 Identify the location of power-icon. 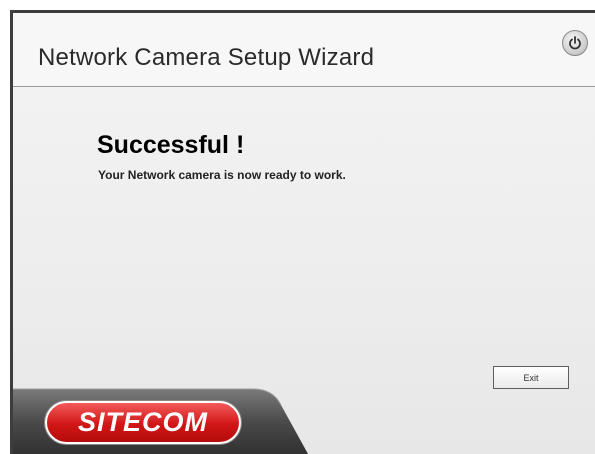
(575, 43).